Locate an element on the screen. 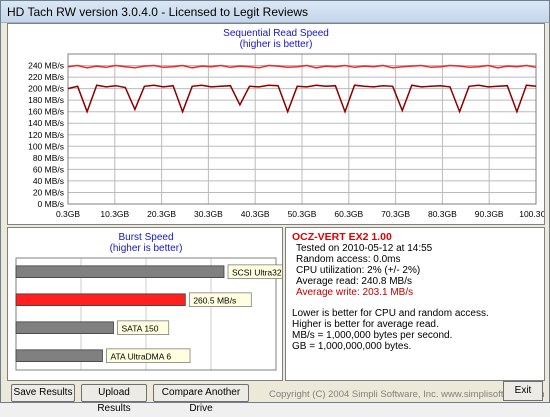  y-tick-label: 240 MB/s is located at coordinates (46, 66).